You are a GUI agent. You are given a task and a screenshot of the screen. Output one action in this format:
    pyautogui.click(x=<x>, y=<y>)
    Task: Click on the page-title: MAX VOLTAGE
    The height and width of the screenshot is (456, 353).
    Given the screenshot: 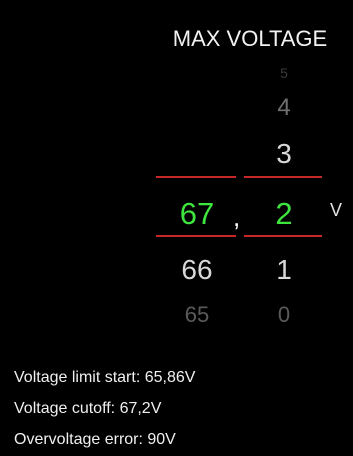 What is the action you would take?
    pyautogui.click(x=250, y=38)
    